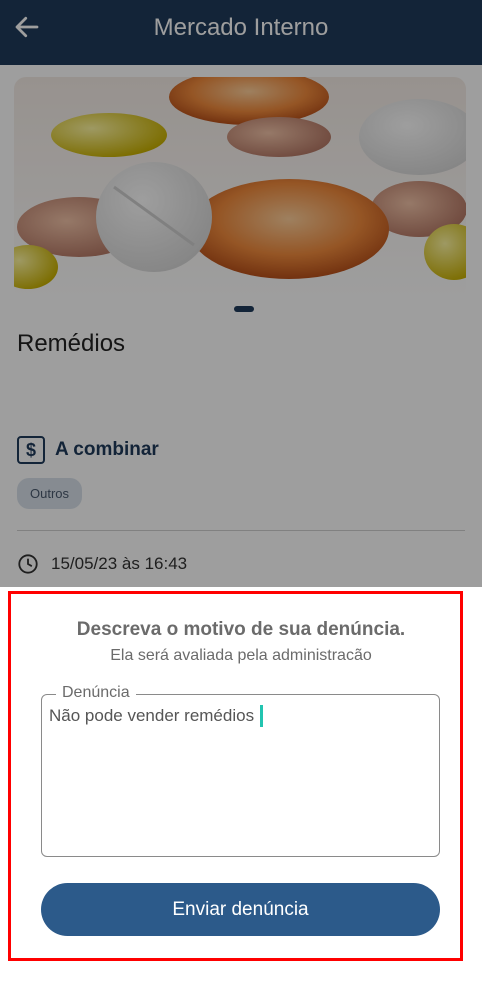 The width and height of the screenshot is (482, 981). What do you see at coordinates (151, 716) in the screenshot?
I see `report-field-value: Não pode vender remédios` at bounding box center [151, 716].